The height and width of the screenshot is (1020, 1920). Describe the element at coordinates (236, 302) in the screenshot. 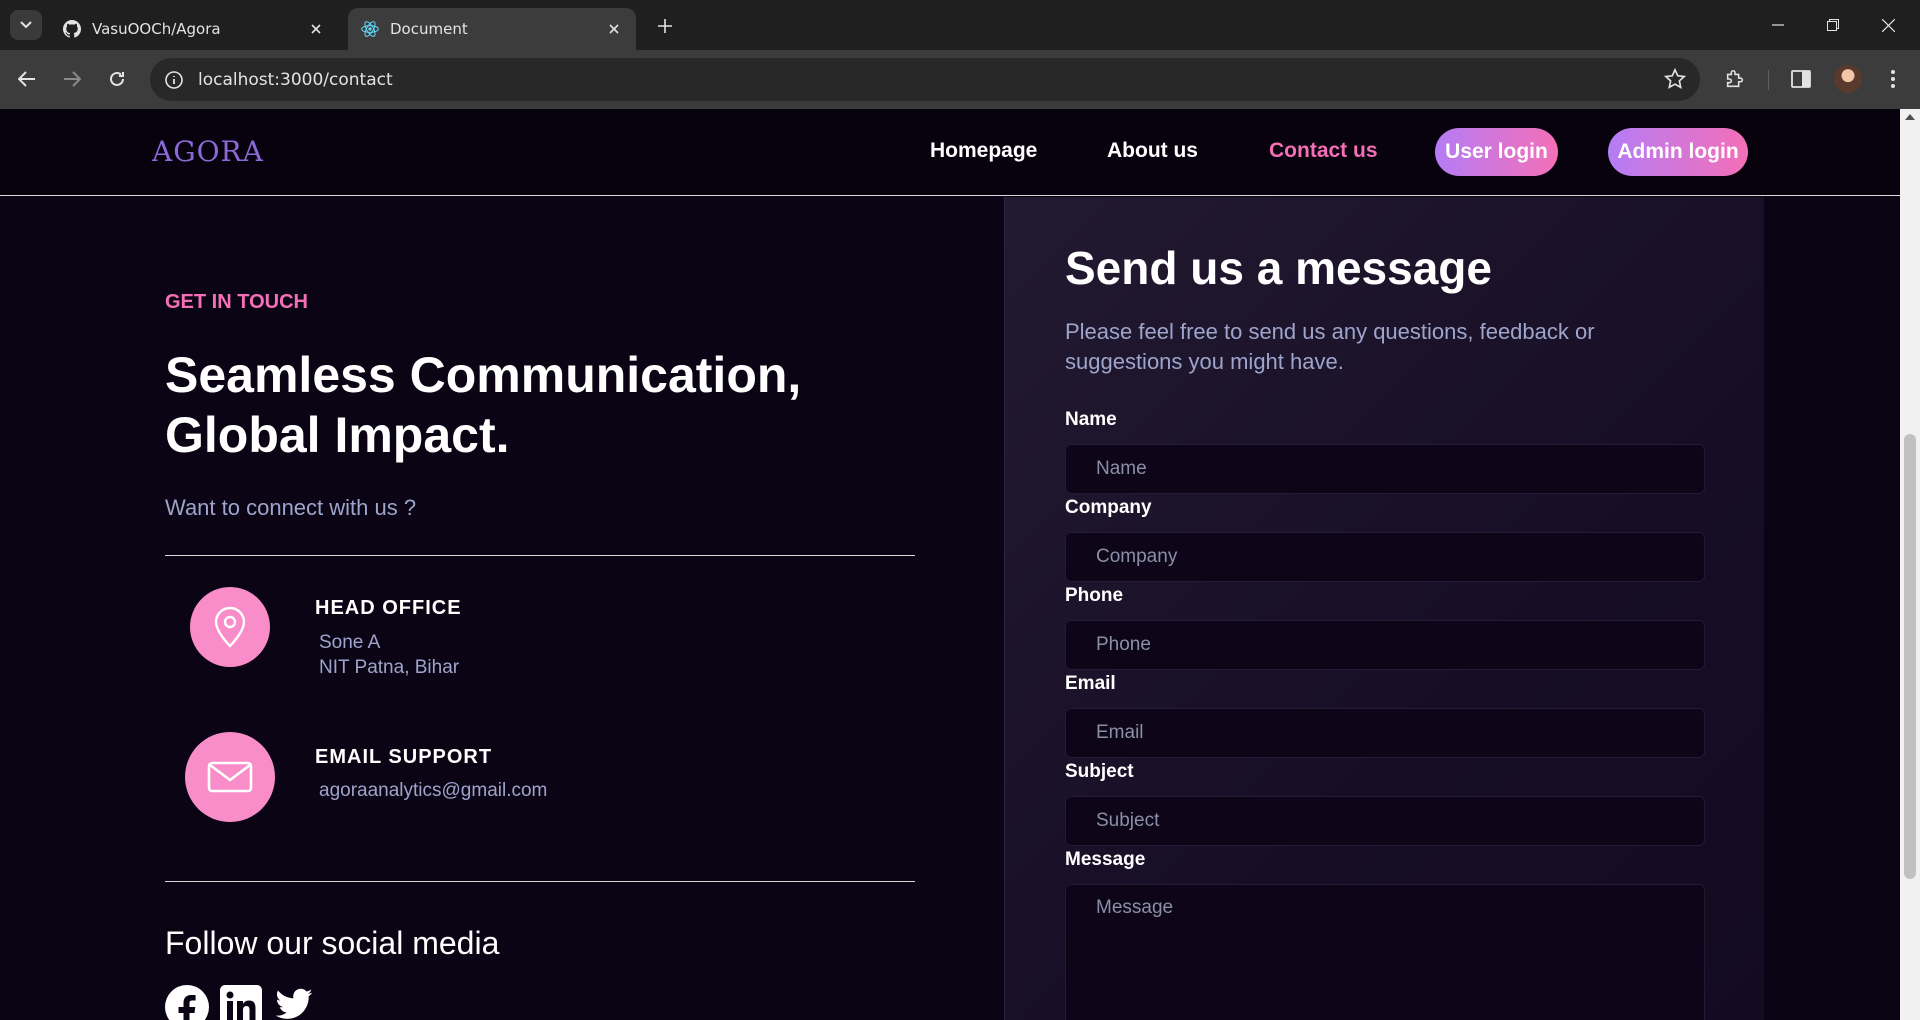

I see `section-eyebrow: GET IN TOUCH` at that location.